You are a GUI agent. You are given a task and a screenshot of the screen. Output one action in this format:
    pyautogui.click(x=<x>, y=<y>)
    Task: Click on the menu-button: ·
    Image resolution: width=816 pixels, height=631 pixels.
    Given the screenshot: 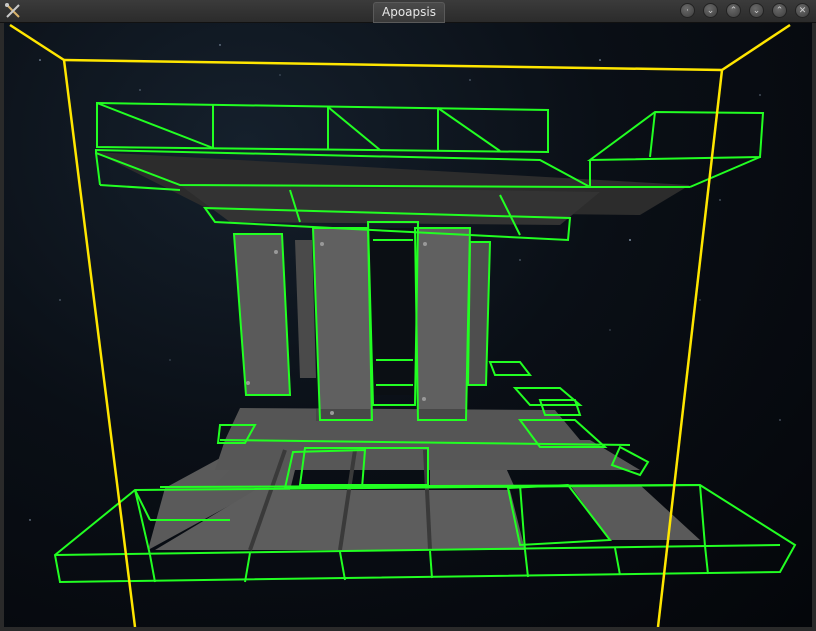 What is the action you would take?
    pyautogui.click(x=687, y=10)
    